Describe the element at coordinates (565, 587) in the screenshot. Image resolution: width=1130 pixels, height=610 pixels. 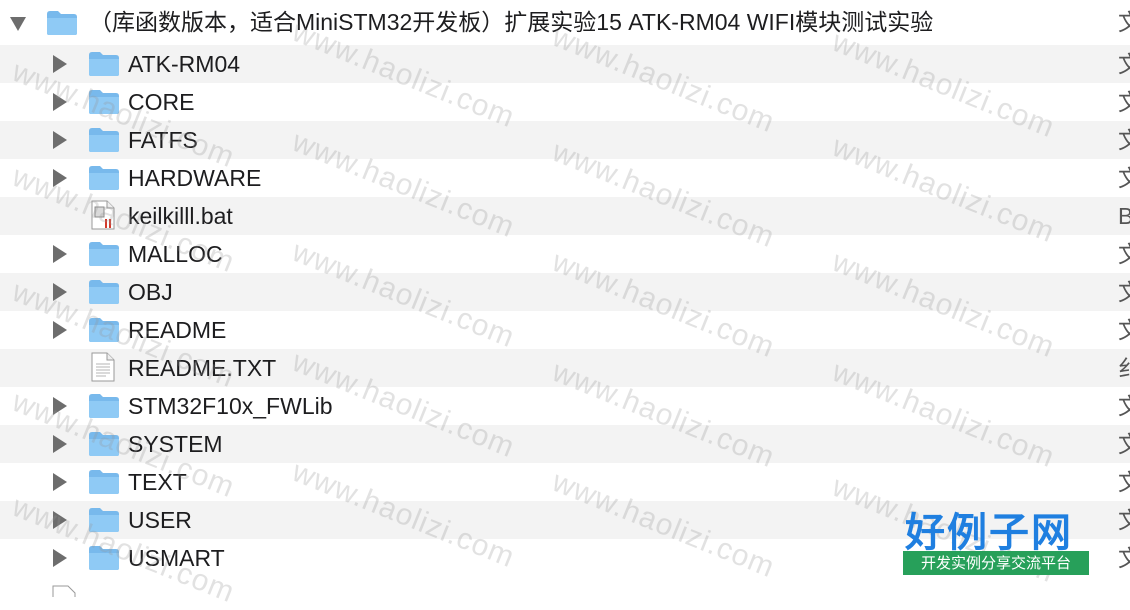
I see `partial-row` at that location.